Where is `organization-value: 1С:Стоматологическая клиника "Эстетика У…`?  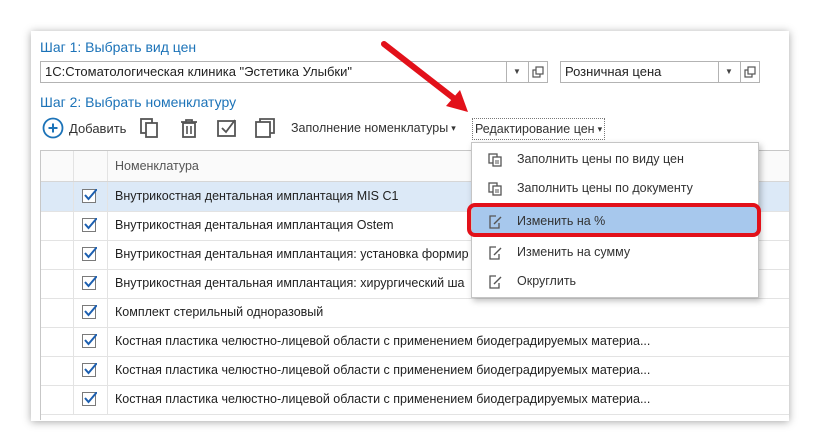 organization-value: 1С:Стоматологическая клиника "Эстетика У… is located at coordinates (198, 71).